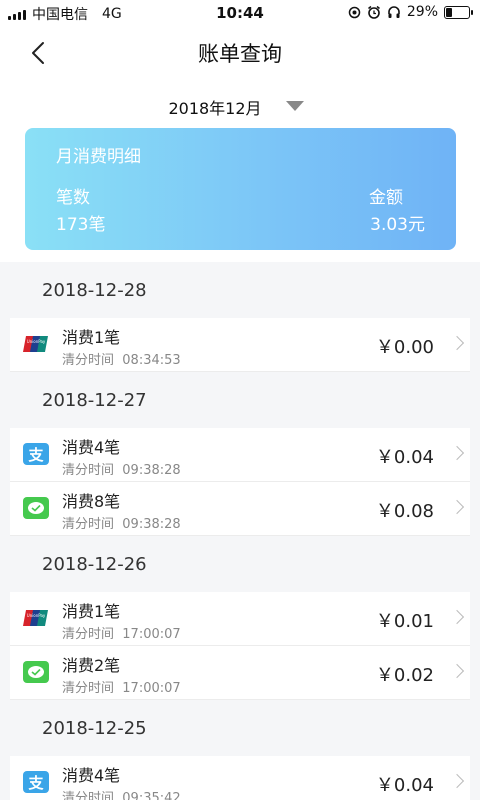 Image resolution: width=480 pixels, height=800 pixels. What do you see at coordinates (373, 12) in the screenshot?
I see `alarm-icon` at bounding box center [373, 12].